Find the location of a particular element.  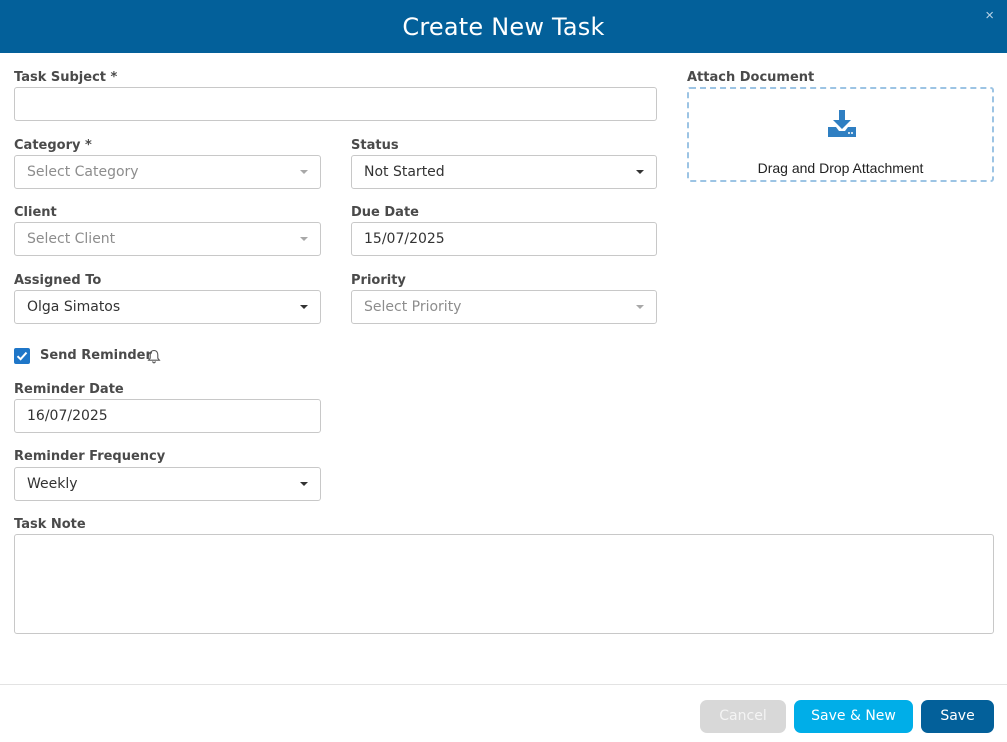

save-button: Save is located at coordinates (957, 716).